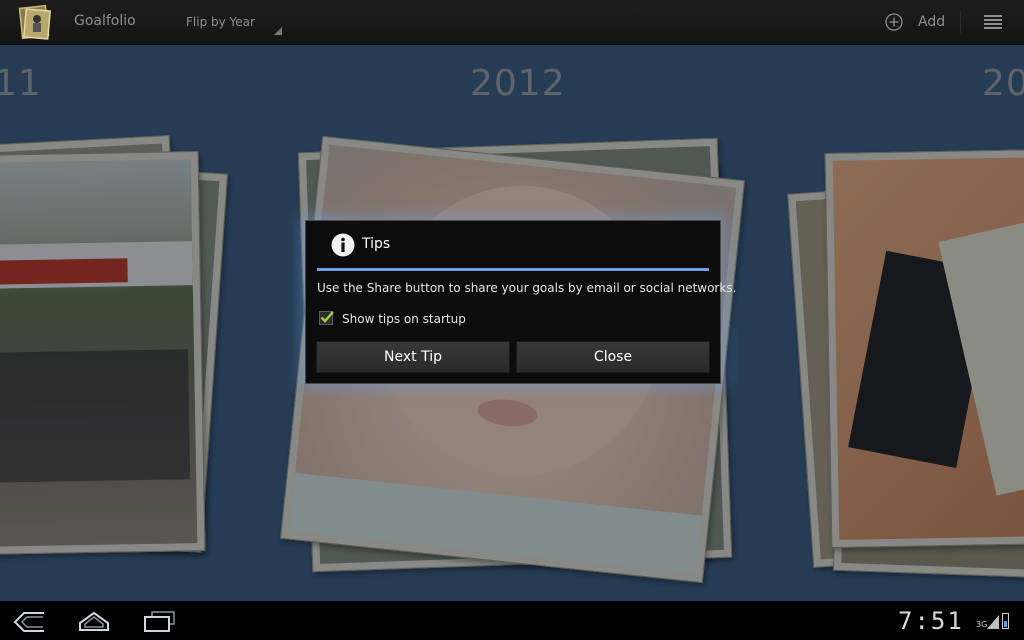 The width and height of the screenshot is (1024, 640). Describe the element at coordinates (513, 245) in the screenshot. I see `dialog-header: Tips` at that location.